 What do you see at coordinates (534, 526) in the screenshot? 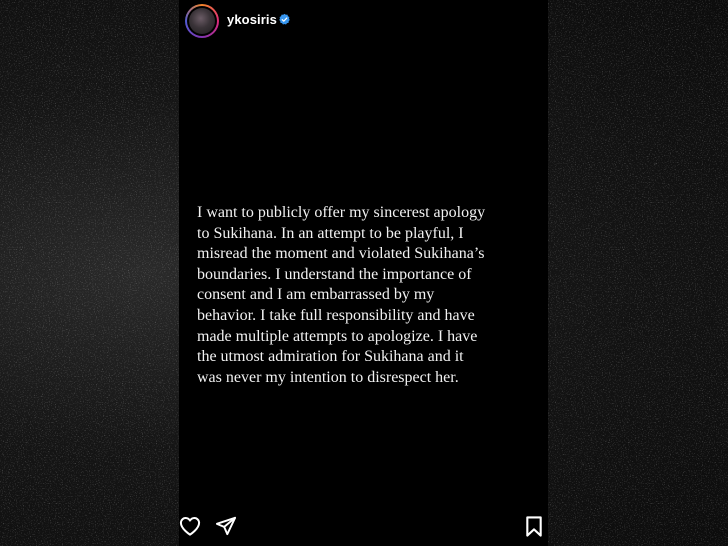
I see `bookmark-icon` at bounding box center [534, 526].